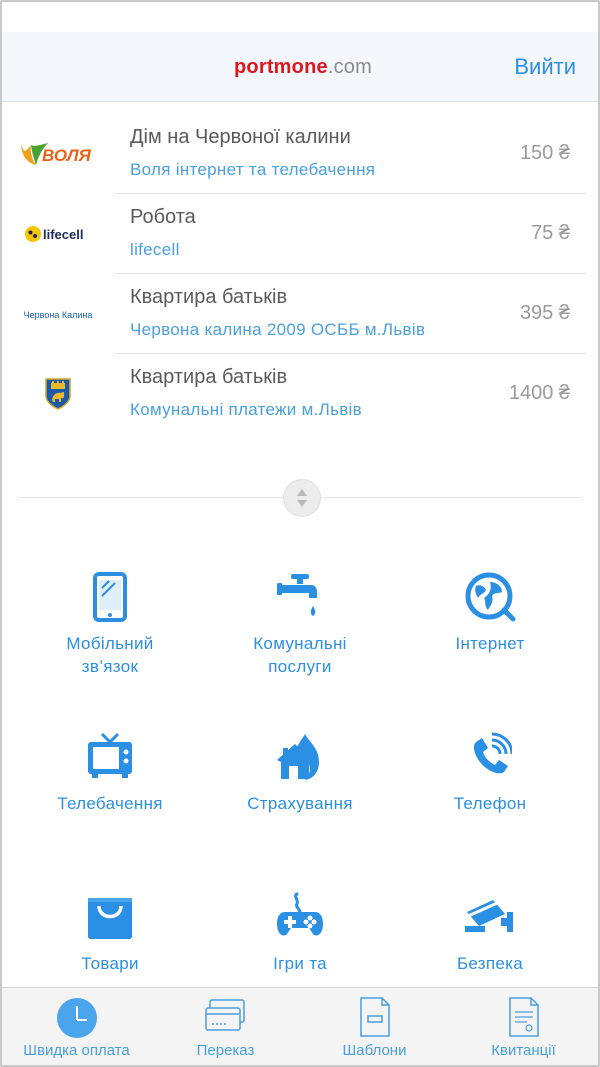  Describe the element at coordinates (300, 17) in the screenshot. I see `status-bar` at that location.